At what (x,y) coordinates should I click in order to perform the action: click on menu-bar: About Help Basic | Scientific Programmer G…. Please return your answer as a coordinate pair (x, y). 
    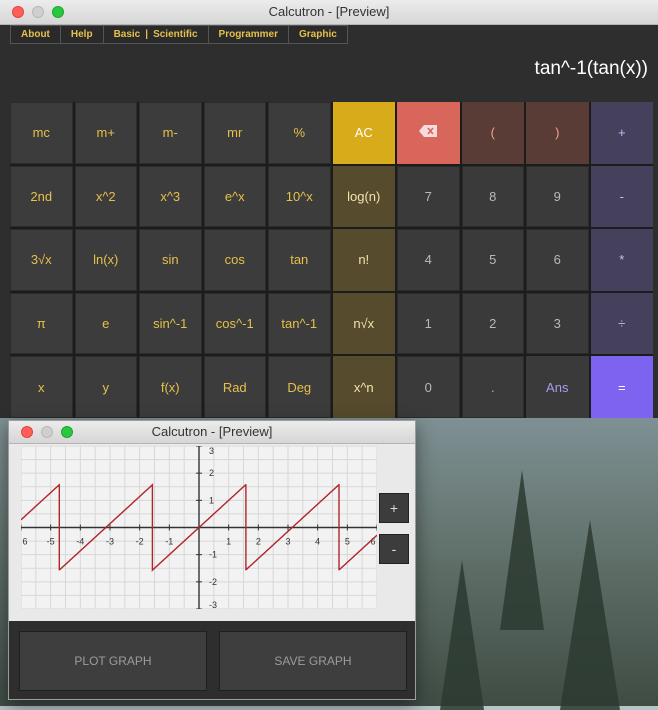
    Looking at the image, I should click on (179, 34).